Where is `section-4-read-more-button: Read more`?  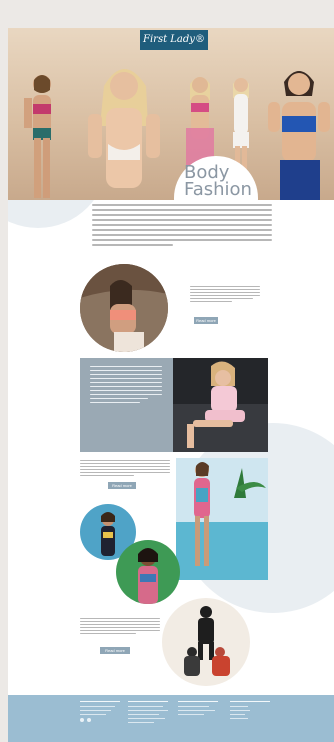
section-4-read-more-button: Read more is located at coordinates (115, 650).